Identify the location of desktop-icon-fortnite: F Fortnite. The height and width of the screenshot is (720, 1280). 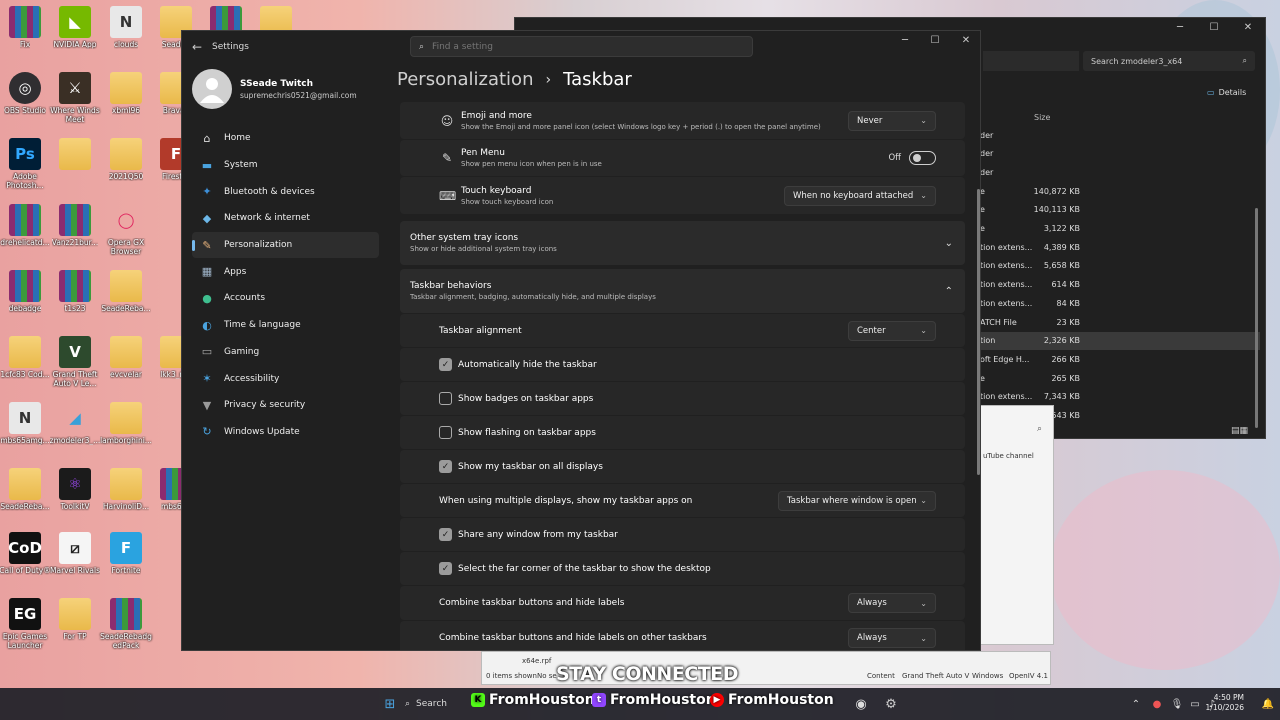
(126, 553).